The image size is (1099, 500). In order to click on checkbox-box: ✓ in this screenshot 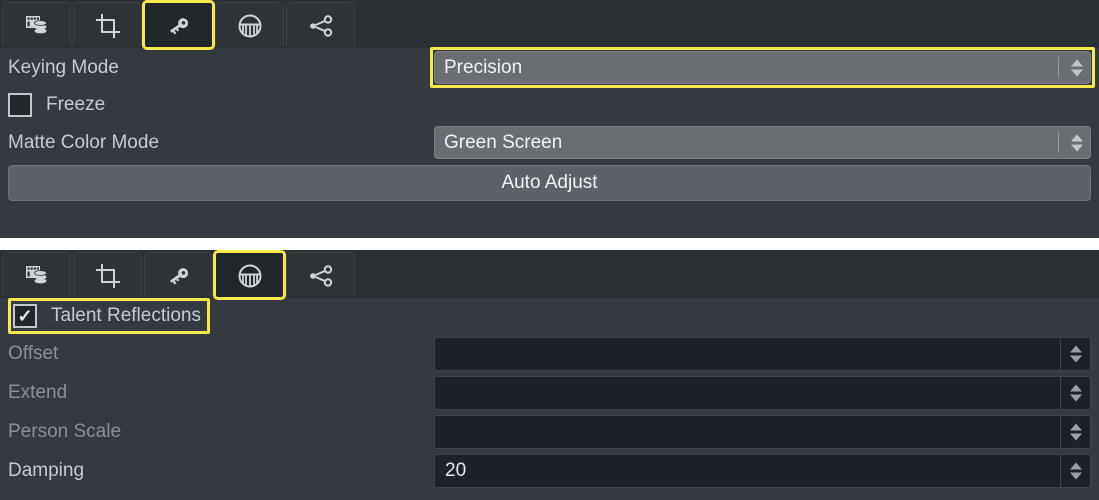, I will do `click(25, 316)`.